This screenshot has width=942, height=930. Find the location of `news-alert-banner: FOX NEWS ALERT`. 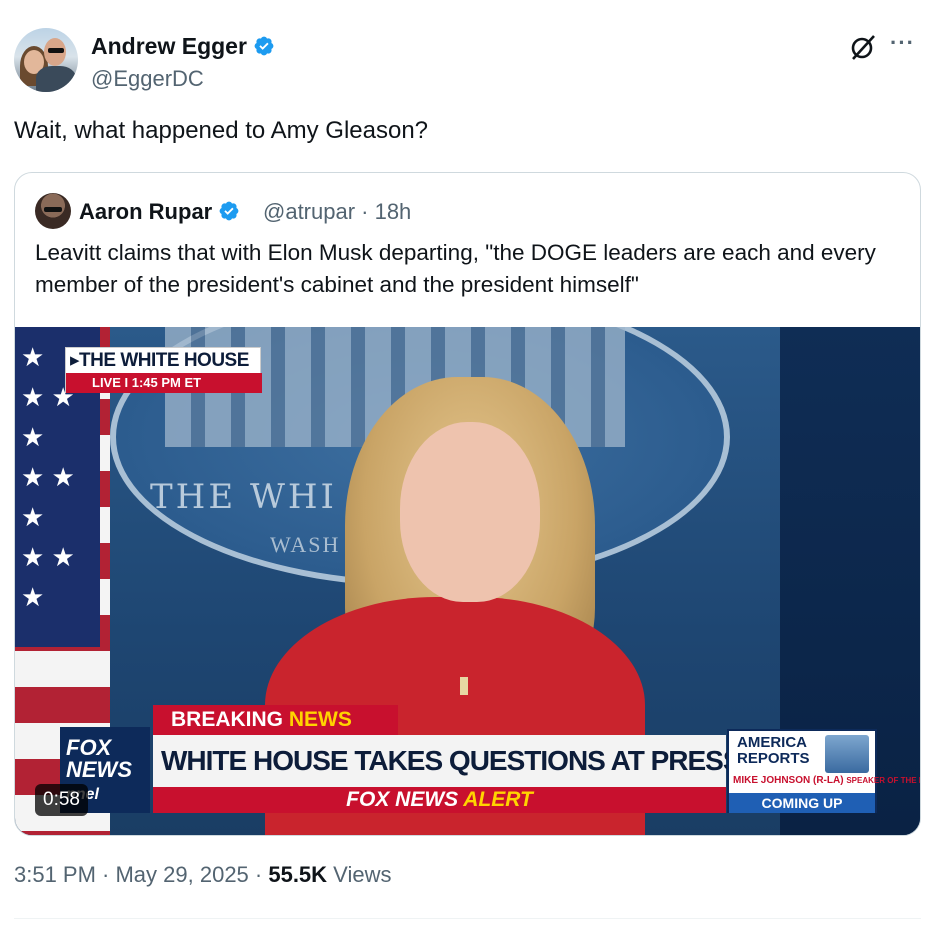

news-alert-banner: FOX NEWS ALERT is located at coordinates (439, 800).